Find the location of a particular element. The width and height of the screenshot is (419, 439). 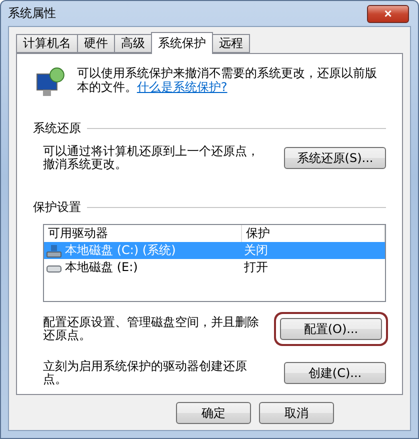

protection-status: 打开 is located at coordinates (256, 267).